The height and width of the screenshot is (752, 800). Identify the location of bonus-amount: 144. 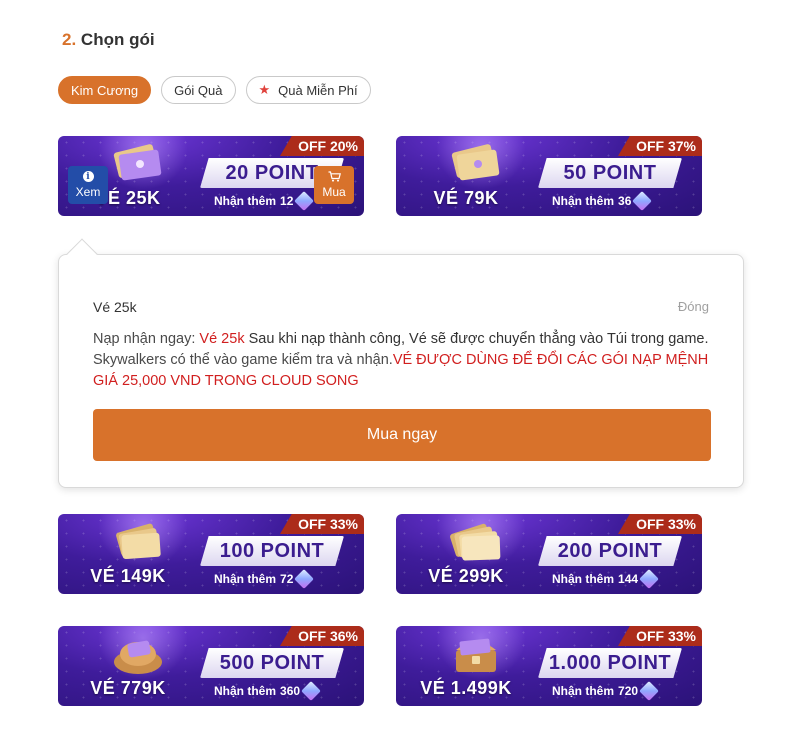
(628, 579).